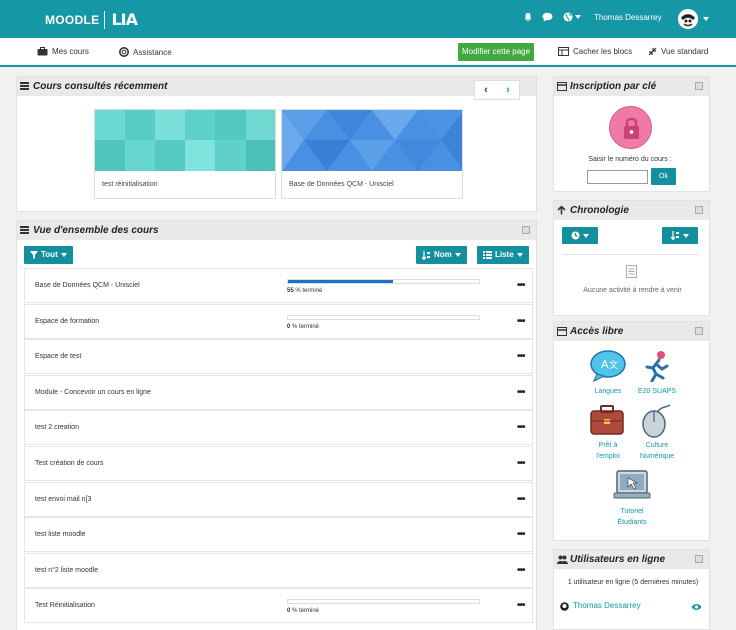  Describe the element at coordinates (688, 19) in the screenshot. I see `avatar` at that location.